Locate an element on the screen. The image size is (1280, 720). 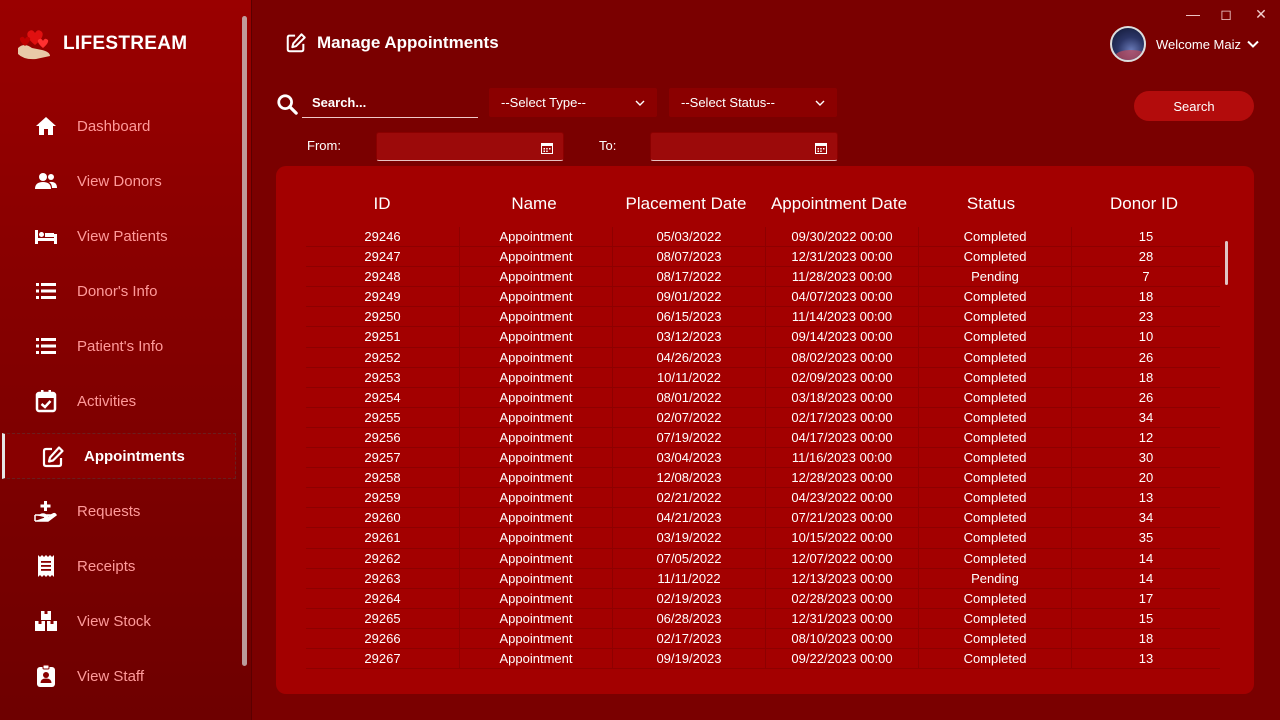
sidebar-item-label: Dashboard is located at coordinates (114, 126).